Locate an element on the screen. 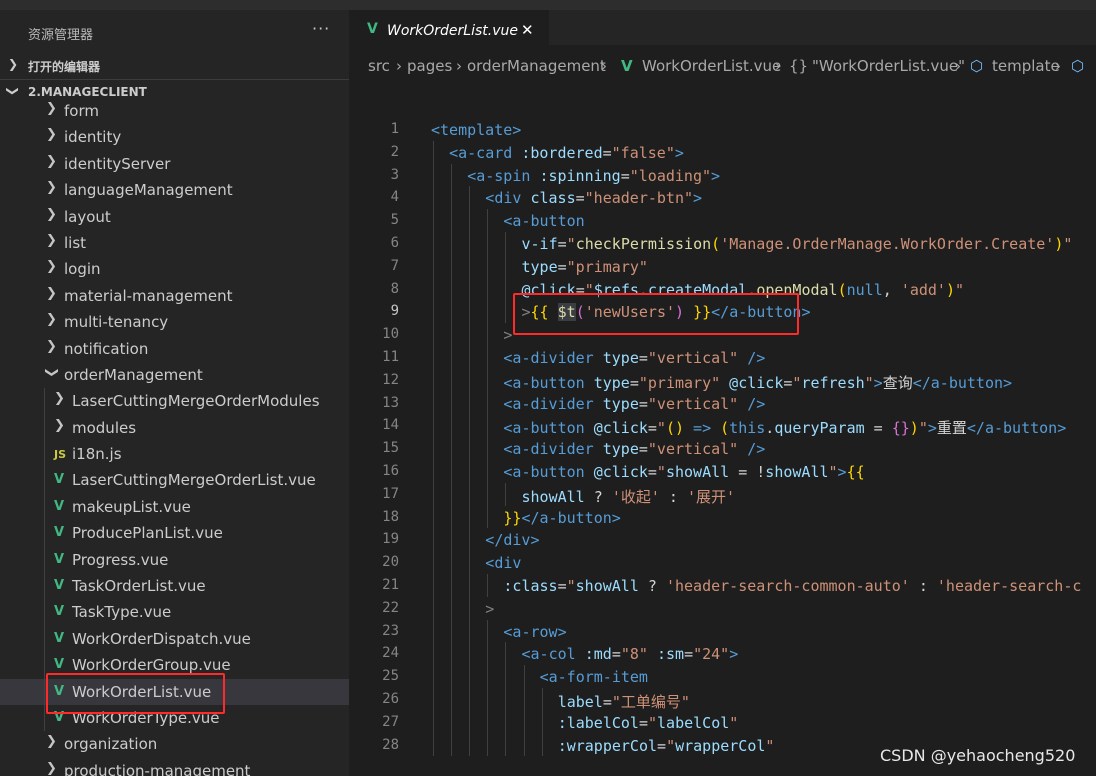  tree-file: V LaserCuttingMergeOrderList.vue is located at coordinates (174, 480).